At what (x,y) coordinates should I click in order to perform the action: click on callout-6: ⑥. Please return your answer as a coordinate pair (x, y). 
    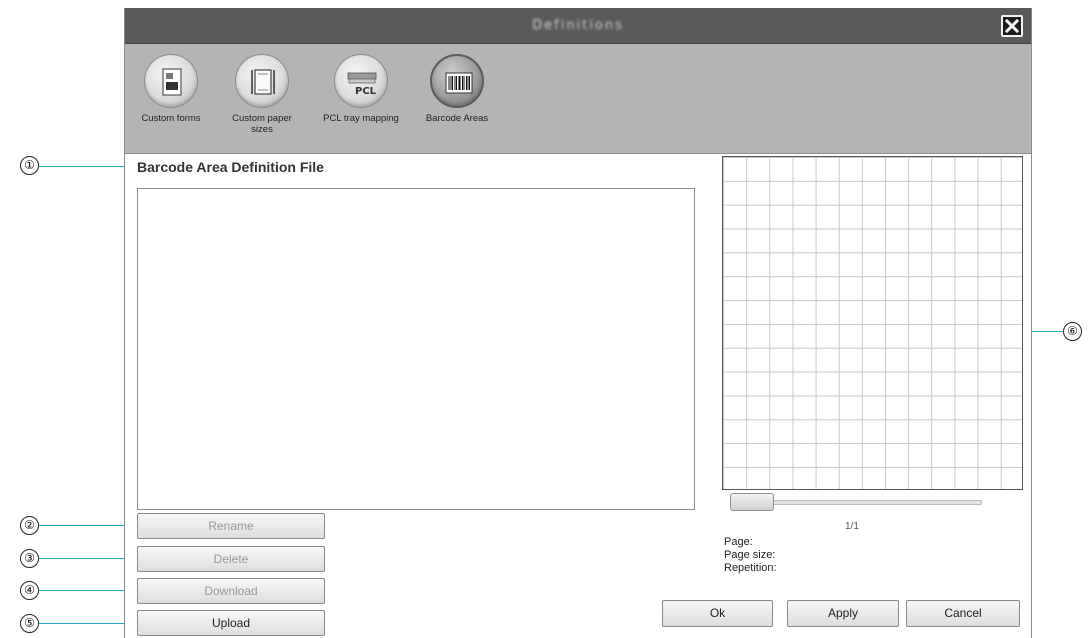
    Looking at the image, I should click on (1072, 331).